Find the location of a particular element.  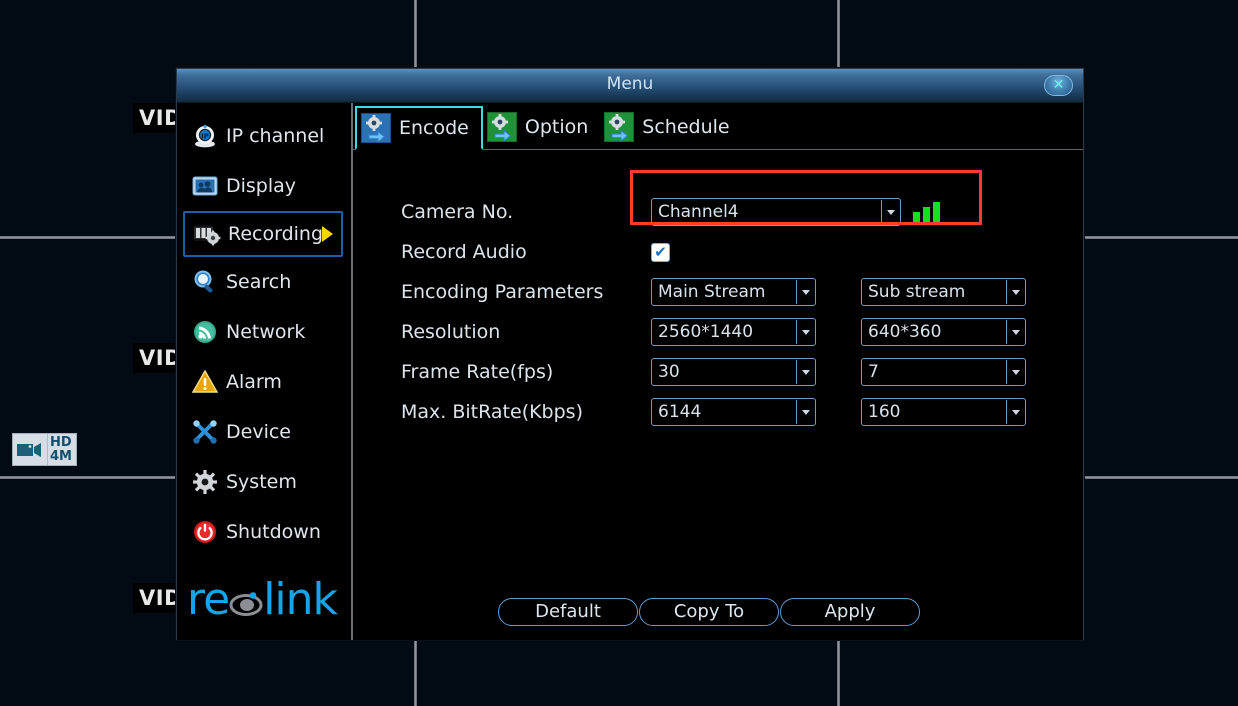

encoding-parameters-sub-select: Sub stream is located at coordinates (943, 292).